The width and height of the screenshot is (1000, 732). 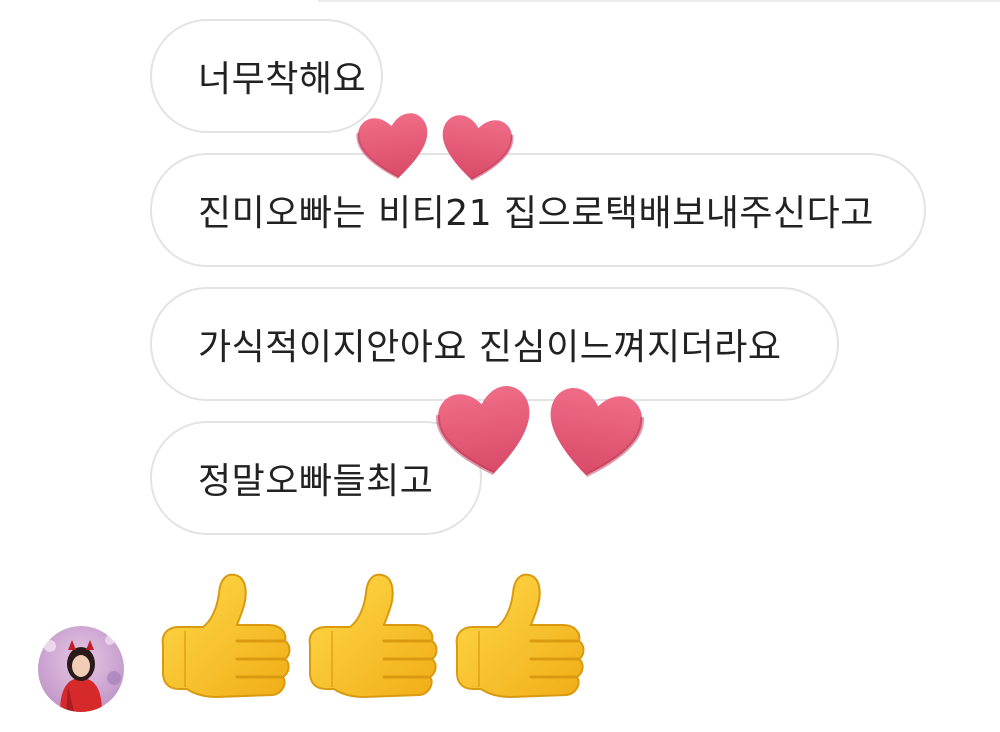 What do you see at coordinates (490, 347) in the screenshot?
I see `message-text: 가식적이지안아요 진심이느껴지더라요` at bounding box center [490, 347].